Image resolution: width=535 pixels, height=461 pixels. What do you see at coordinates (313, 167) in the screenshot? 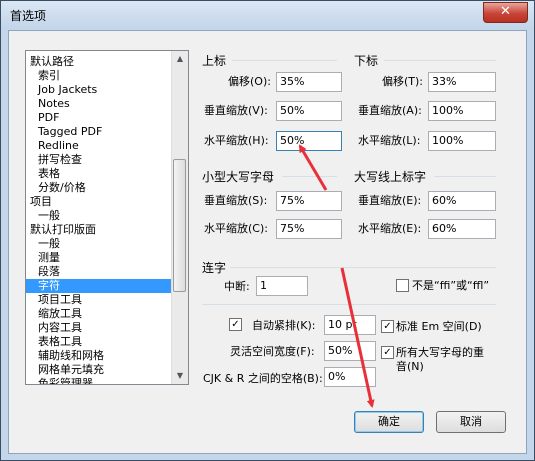
I see `arrow-to-hscale` at bounding box center [313, 167].